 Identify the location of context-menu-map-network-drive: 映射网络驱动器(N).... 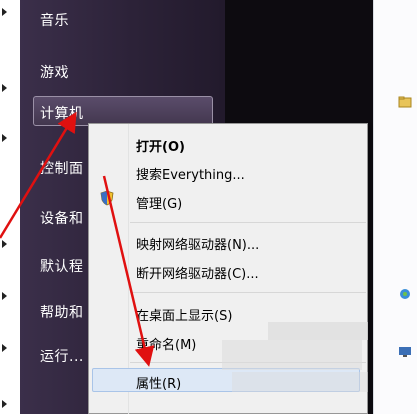
(197, 243).